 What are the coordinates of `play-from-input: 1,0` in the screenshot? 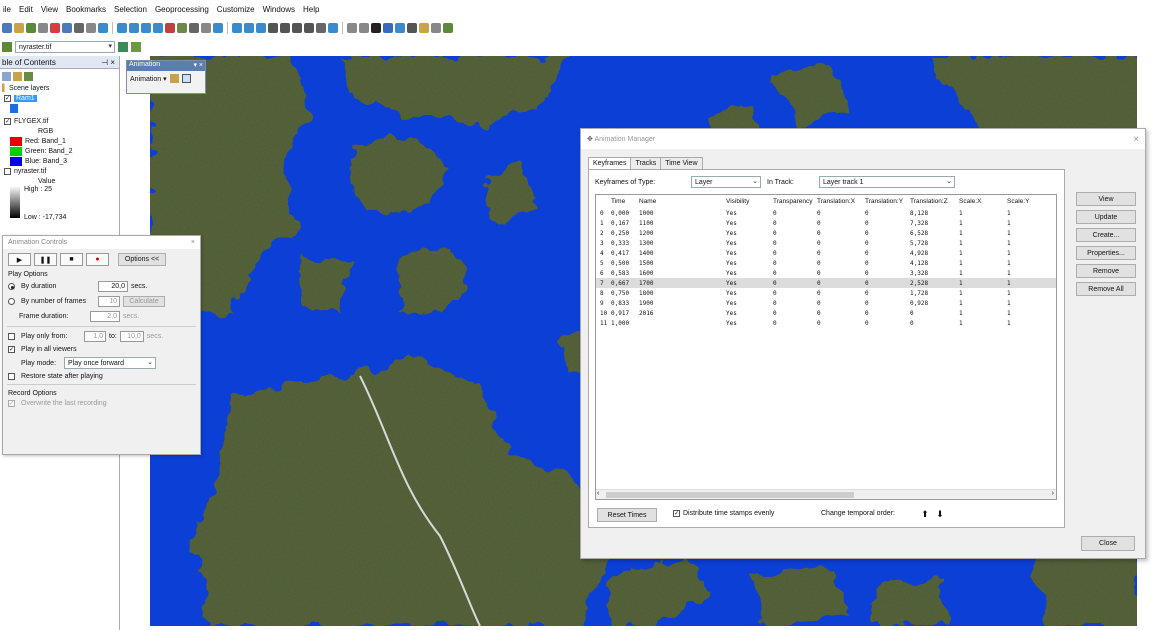 It's located at (95, 336).